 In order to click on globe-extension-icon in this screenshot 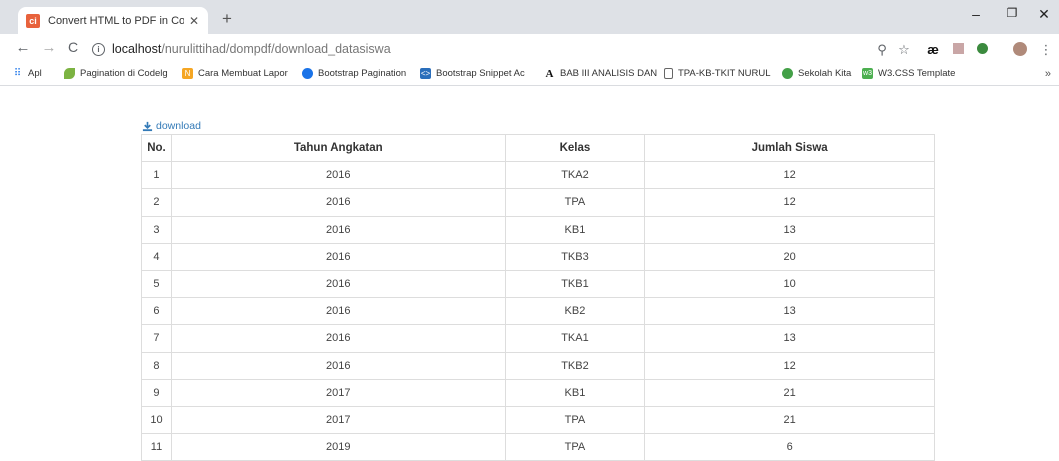, I will do `click(982, 49)`.